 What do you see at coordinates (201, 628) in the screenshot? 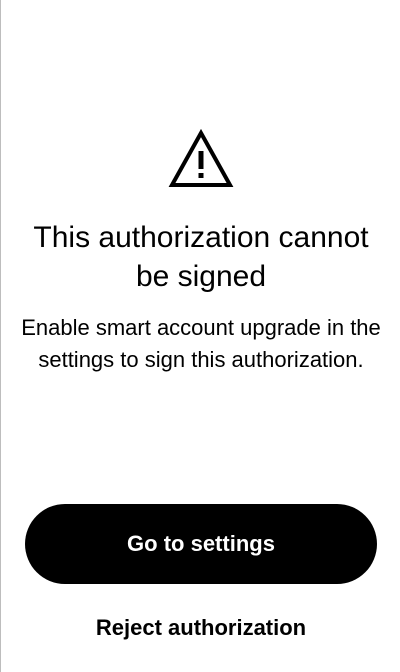
I see `reject-authorization-button: Reject authorization` at bounding box center [201, 628].